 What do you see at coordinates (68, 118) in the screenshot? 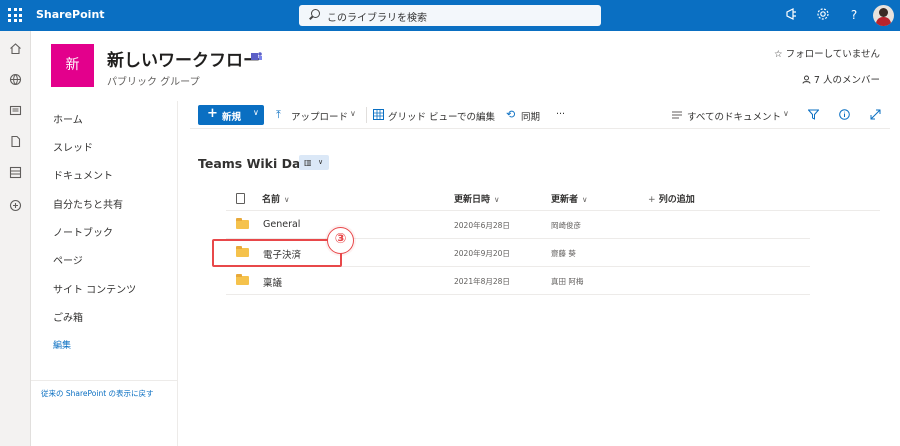
I see `nav-item-home: ホーム` at bounding box center [68, 118].